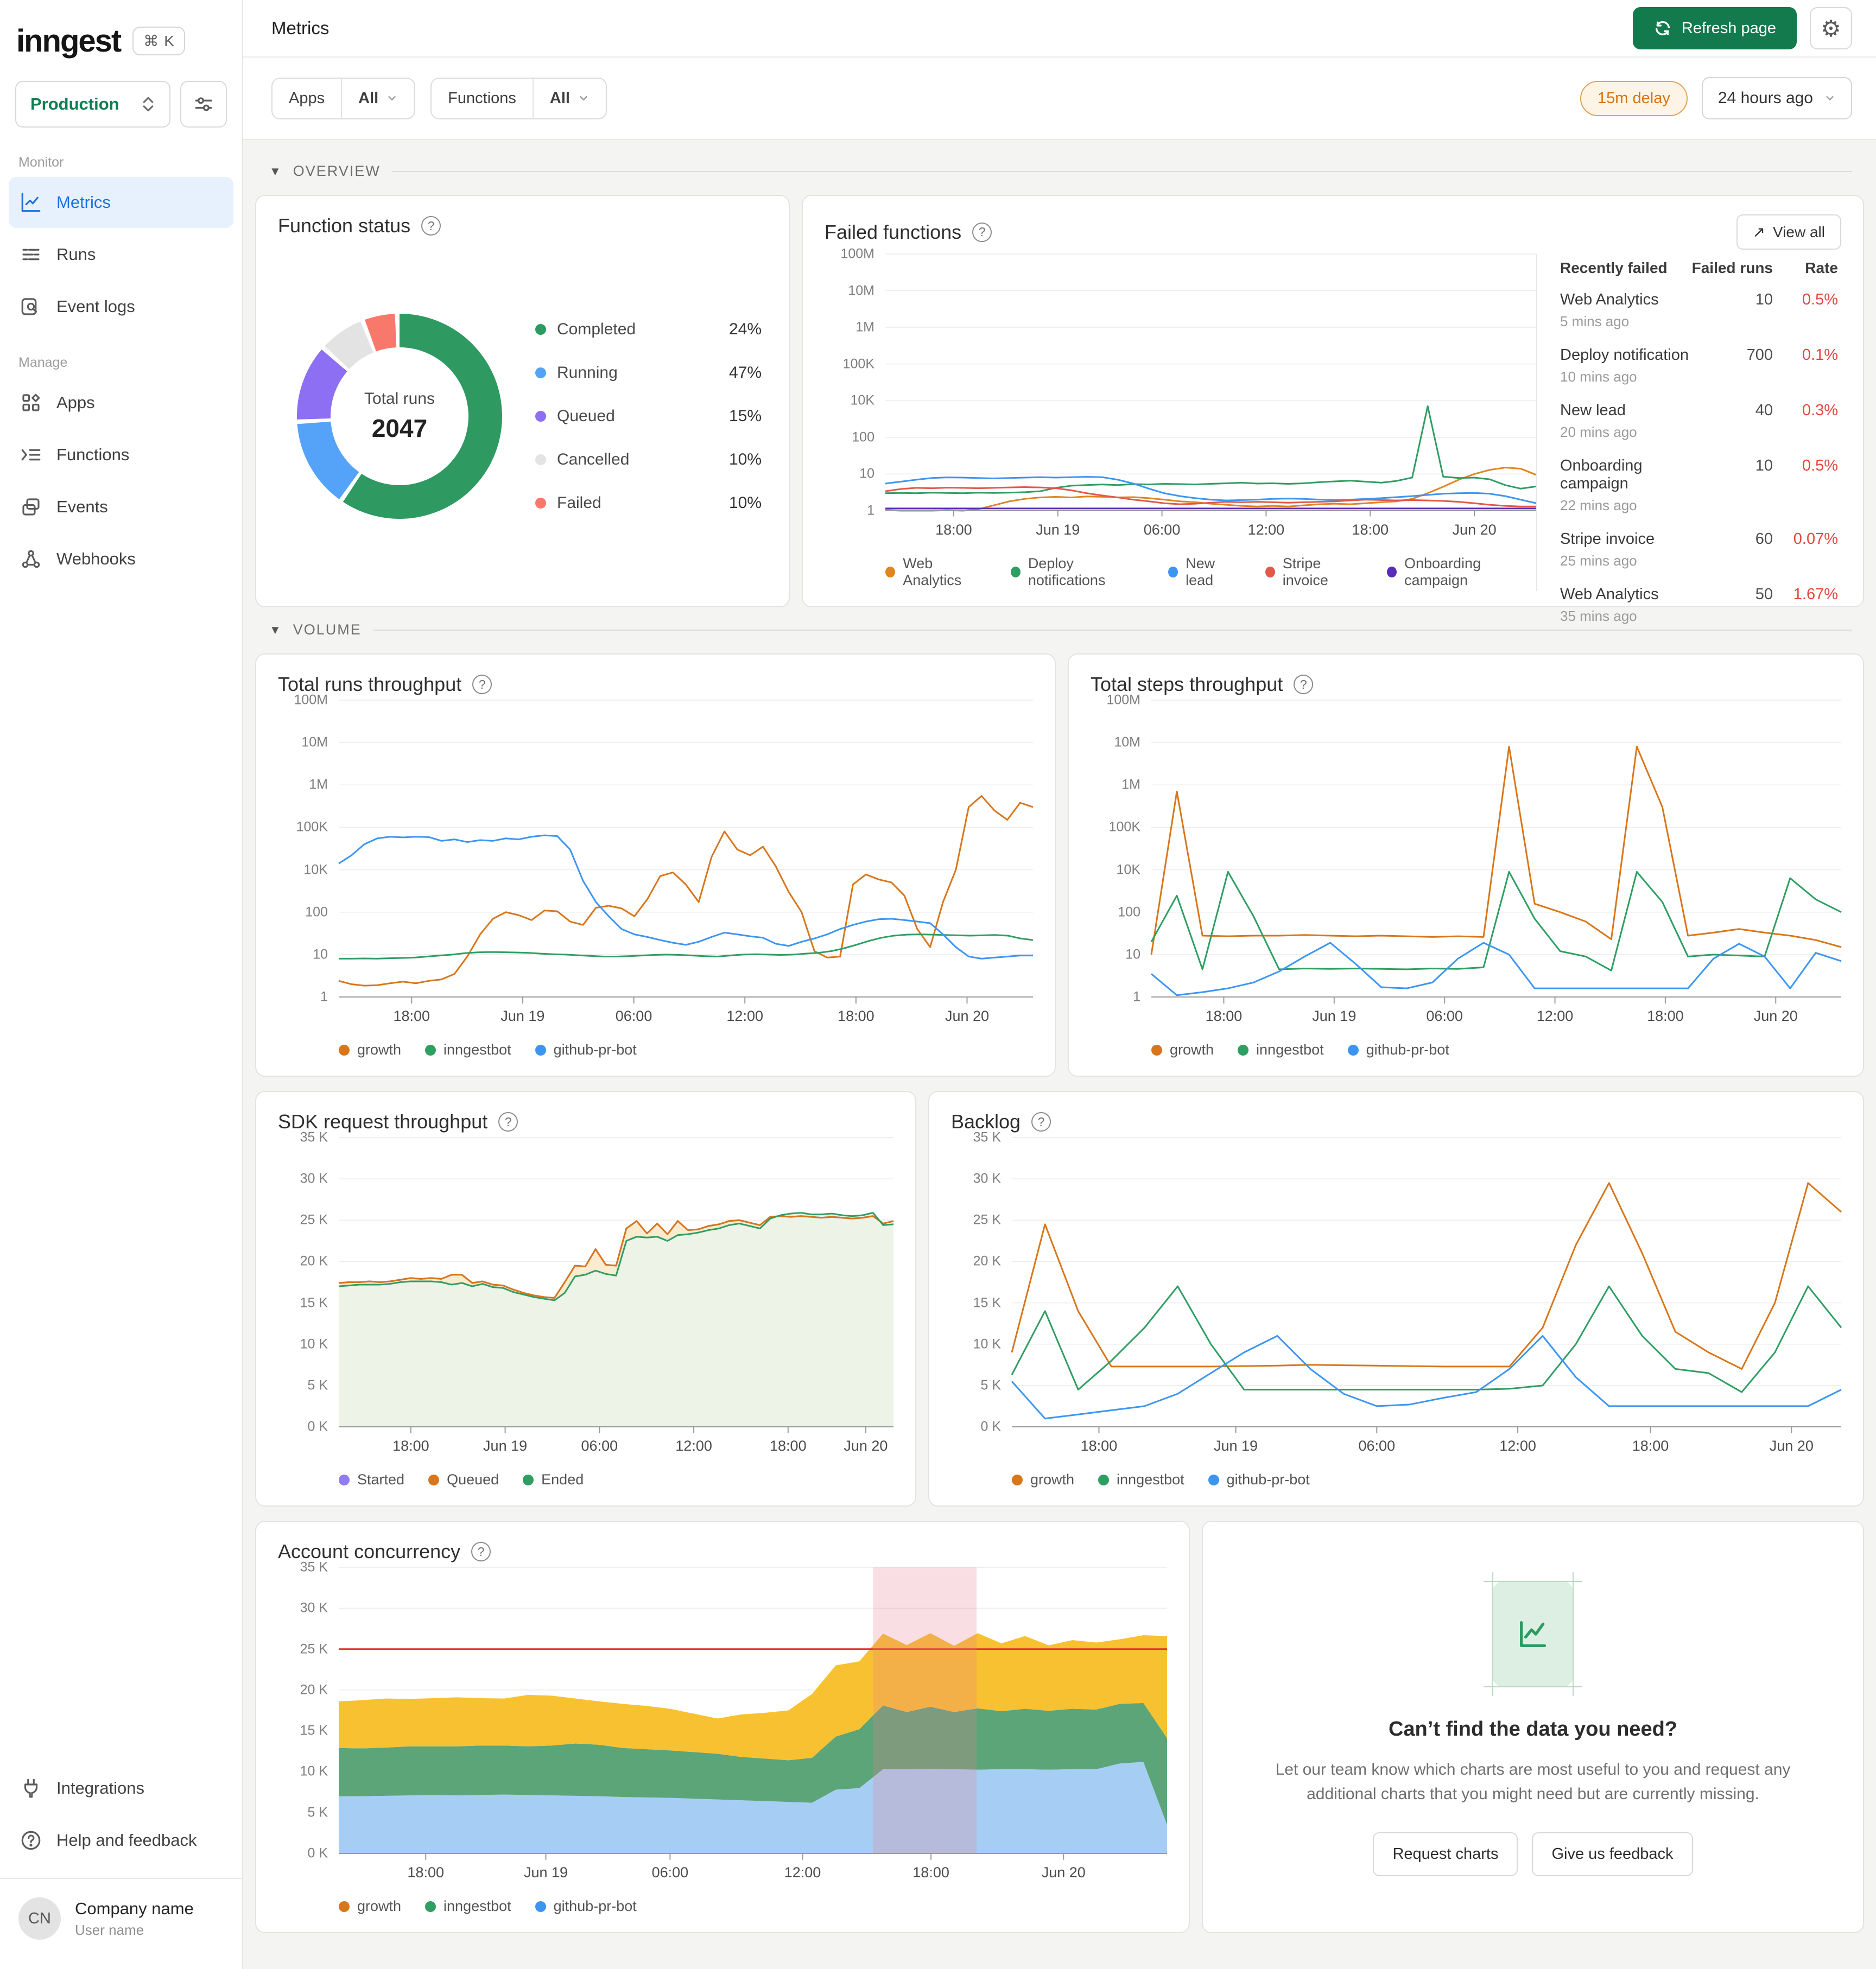 The height and width of the screenshot is (1969, 1876). What do you see at coordinates (1211, 449) in the screenshot?
I see `series-Deploy notifications` at bounding box center [1211, 449].